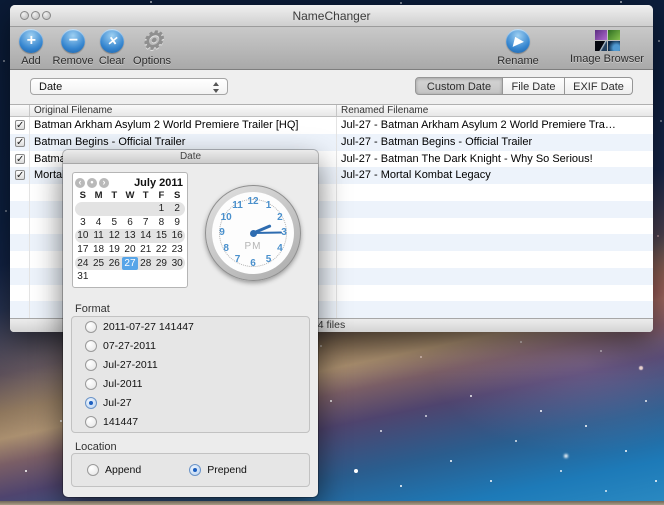 The image size is (664, 505). I want to click on row-original-filename: Batman Begins - Official Trailer, so click(183, 142).